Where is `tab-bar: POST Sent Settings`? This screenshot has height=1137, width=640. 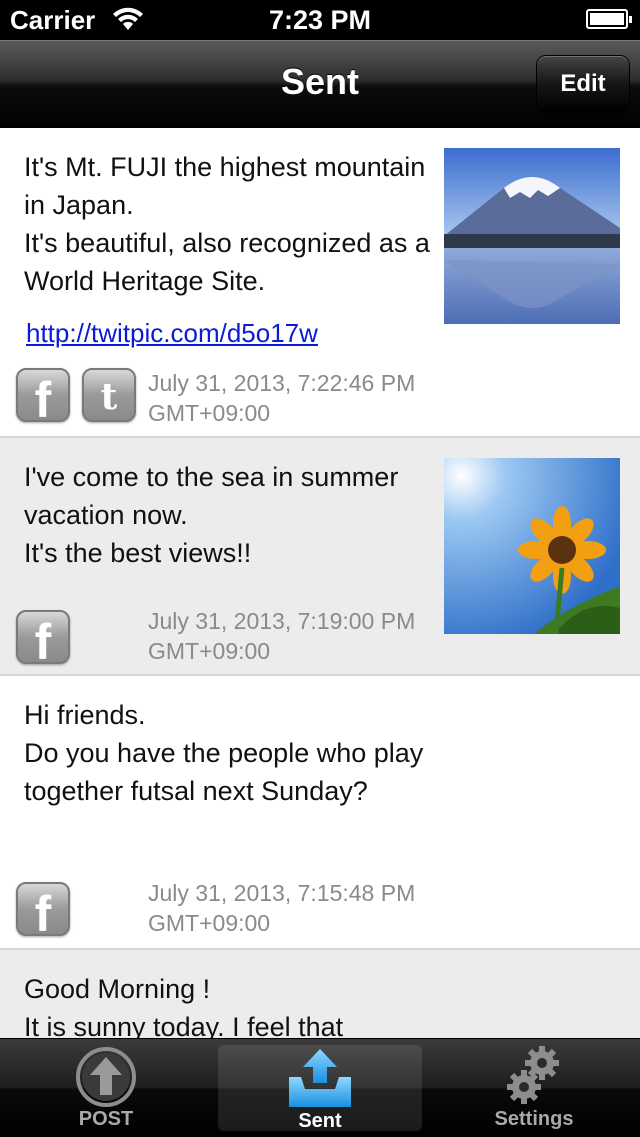 tab-bar: POST Sent Settings is located at coordinates (320, 1087).